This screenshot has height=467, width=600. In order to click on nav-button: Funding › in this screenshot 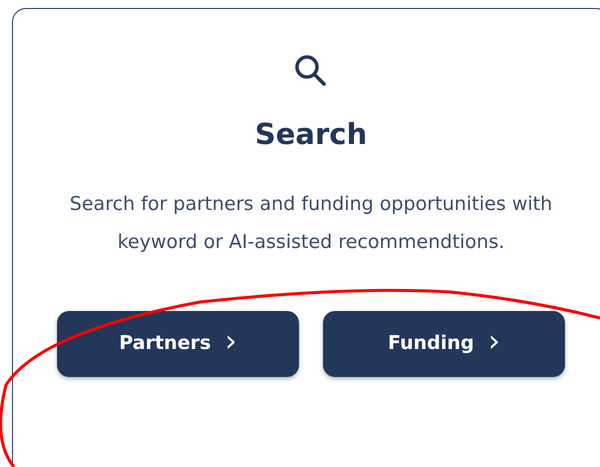, I will do `click(444, 343)`.